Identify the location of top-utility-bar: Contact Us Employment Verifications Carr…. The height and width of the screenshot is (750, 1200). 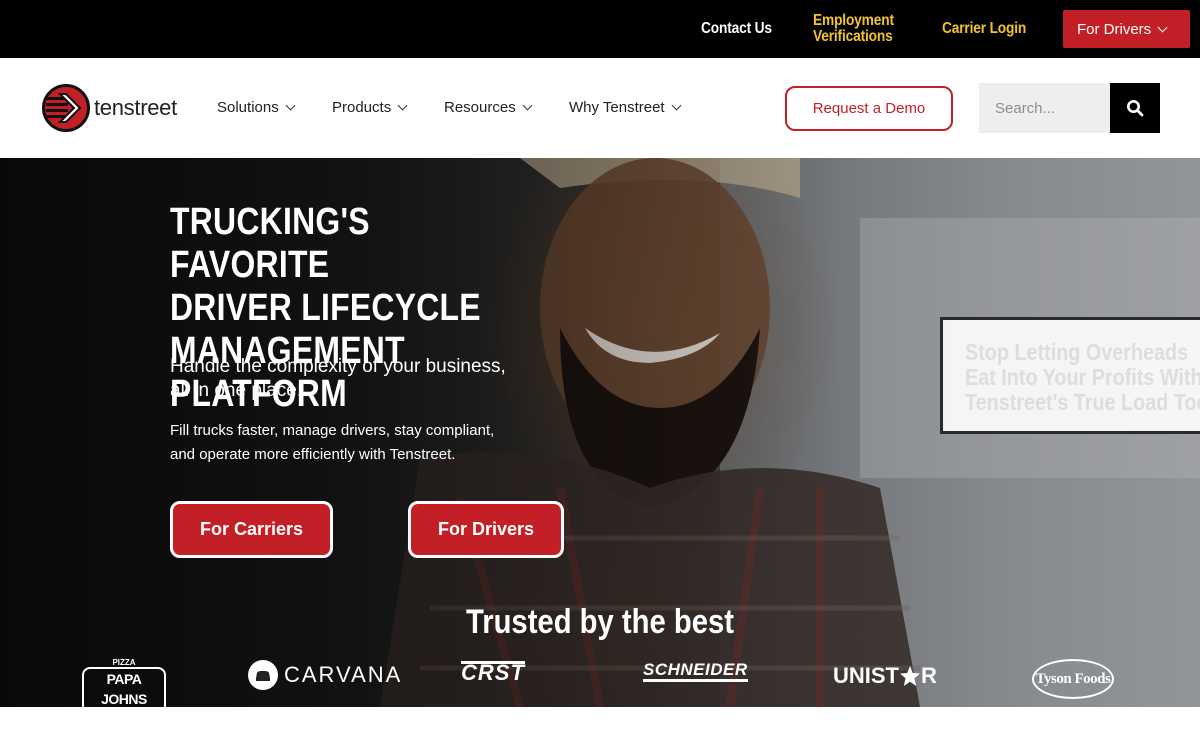
(600, 29).